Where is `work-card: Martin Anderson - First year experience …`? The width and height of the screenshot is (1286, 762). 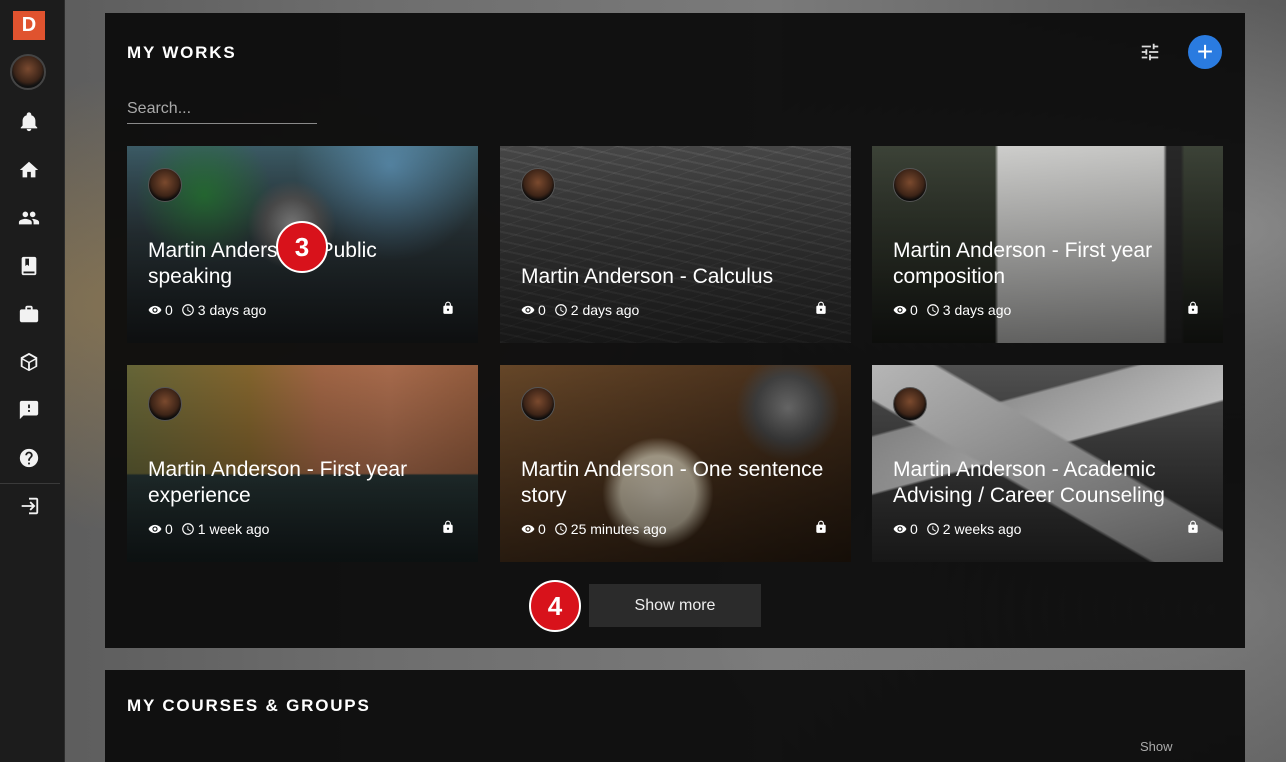
work-card: Martin Anderson - First year experience … is located at coordinates (302, 463).